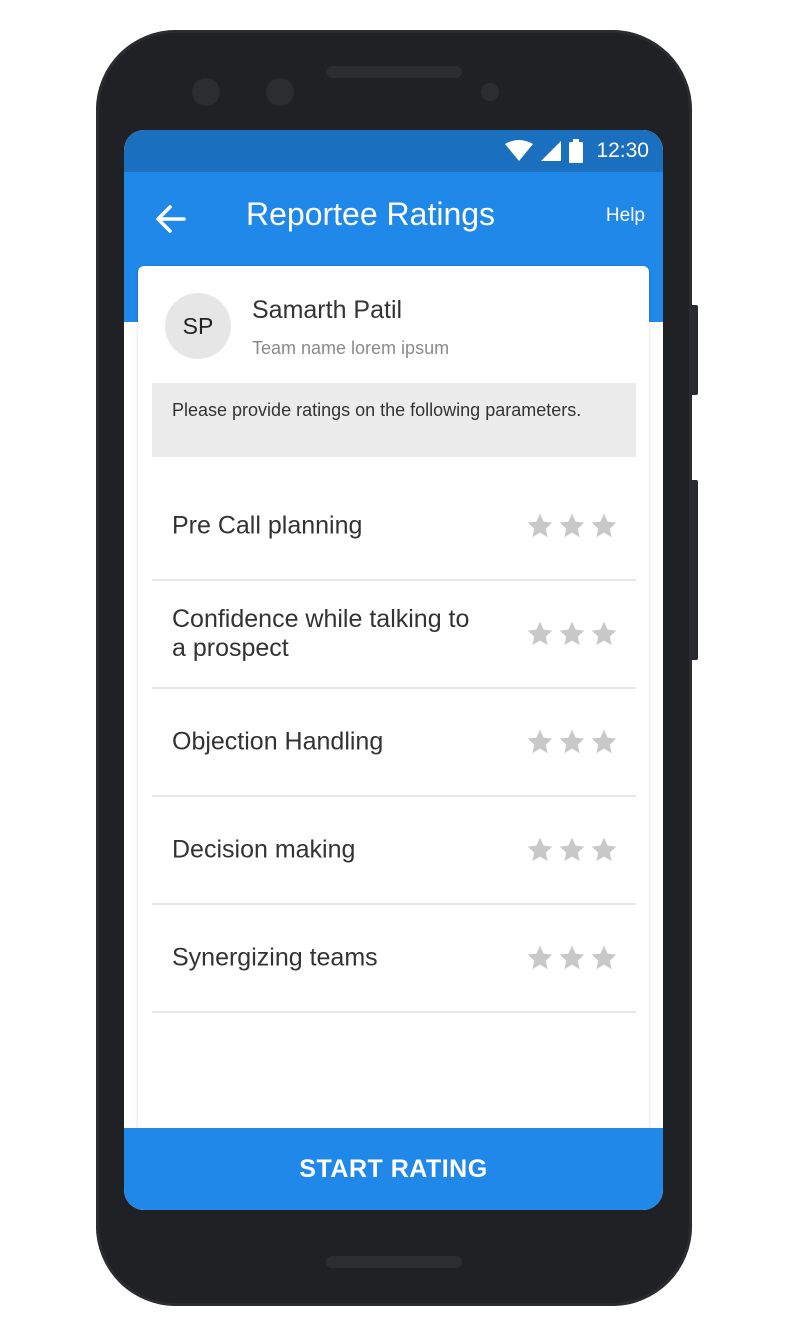 Image resolution: width=791 pixels, height=1334 pixels. What do you see at coordinates (267, 525) in the screenshot?
I see `parameter-label: Pre Call planning` at bounding box center [267, 525].